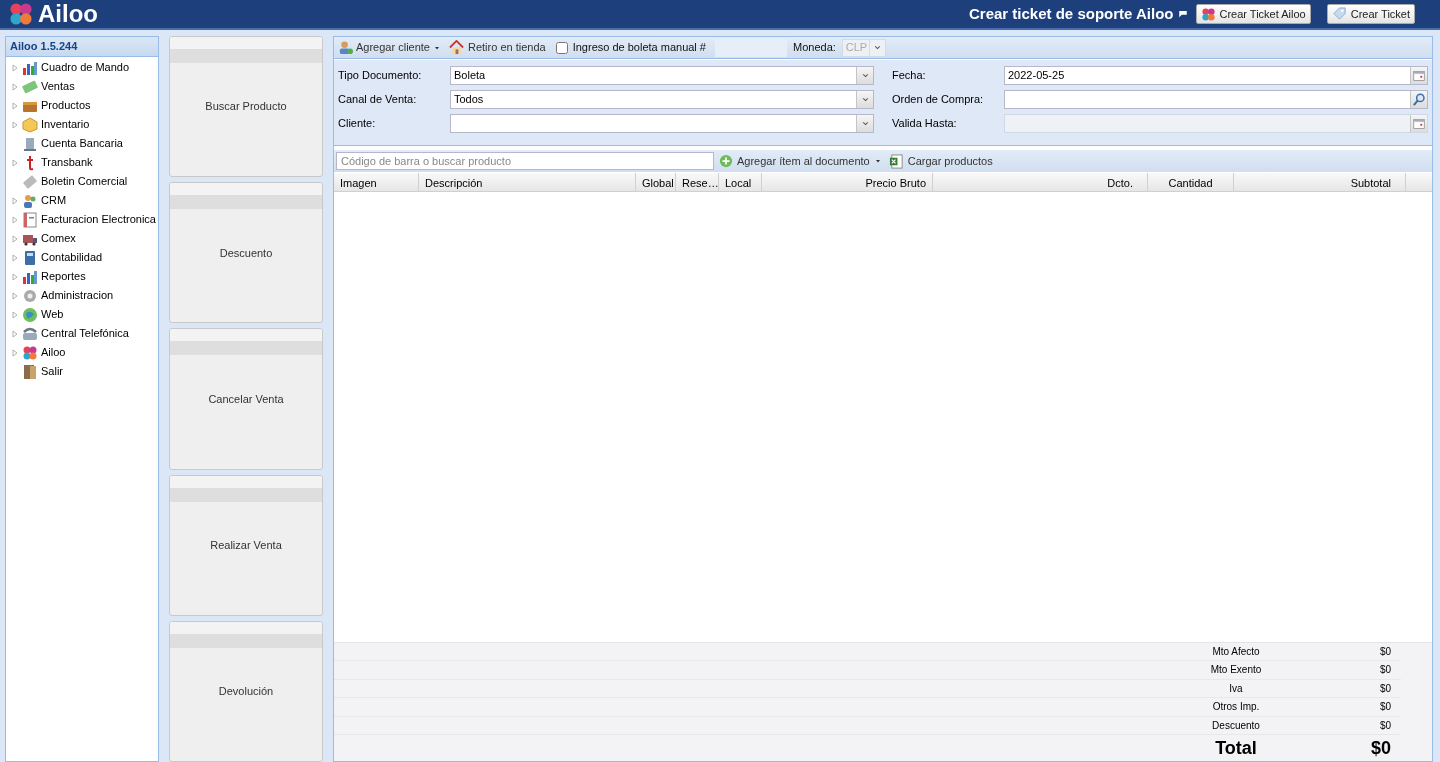  I want to click on currency-label: Moneda:, so click(814, 48).